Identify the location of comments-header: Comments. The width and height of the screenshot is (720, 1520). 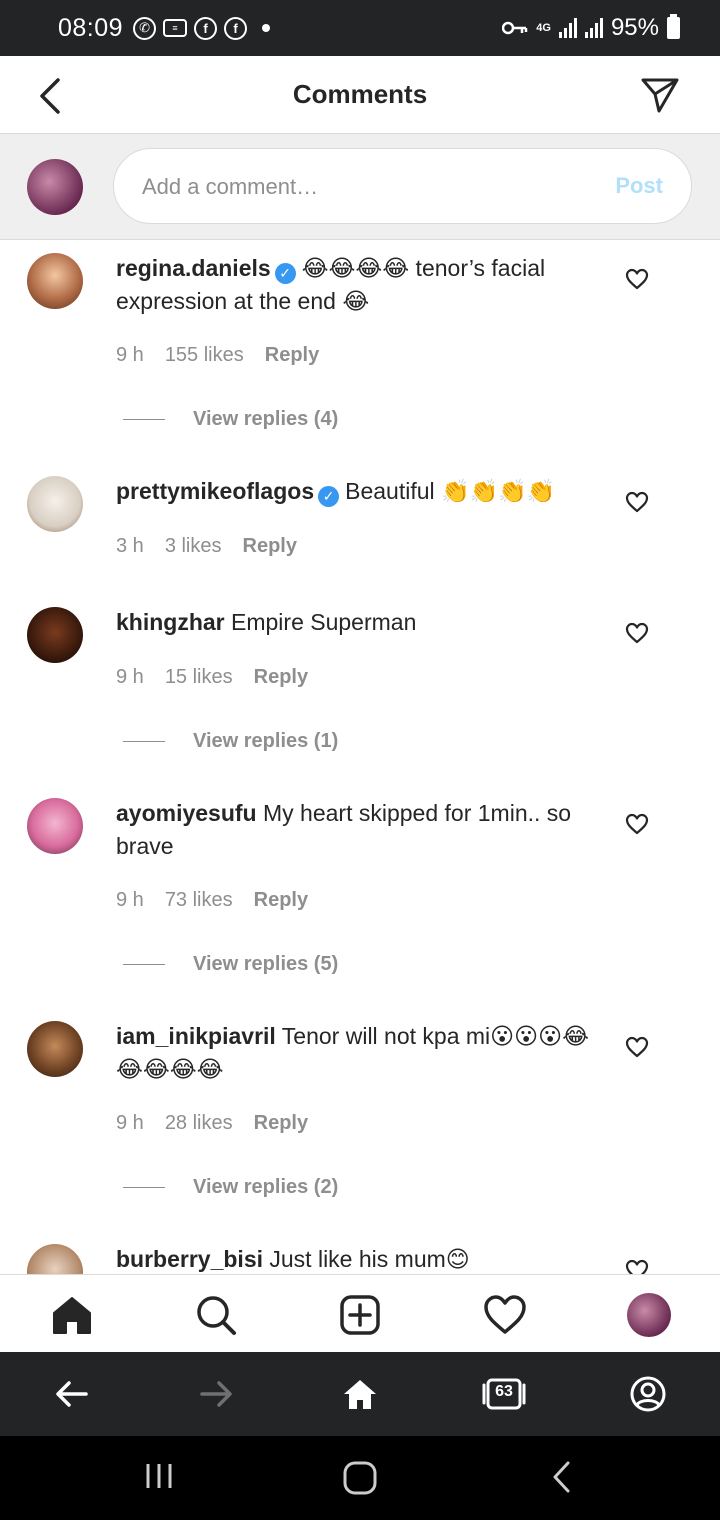
(360, 95).